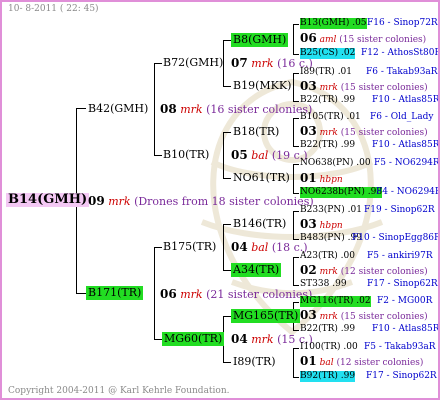  Describe the element at coordinates (269, 247) in the screenshot. I see `g2-mating-ba: 04 bal (18 c.)` at that location.